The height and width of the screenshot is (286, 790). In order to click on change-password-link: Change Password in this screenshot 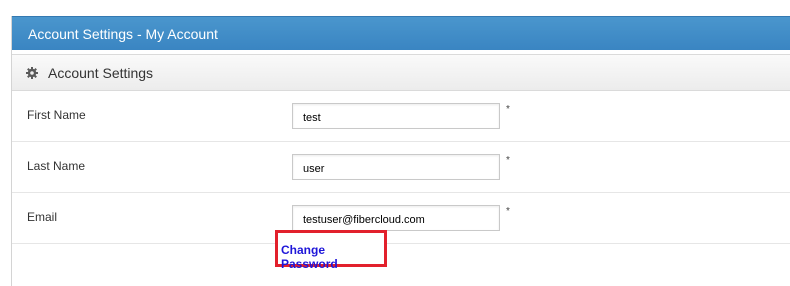, I will do `click(332, 257)`.